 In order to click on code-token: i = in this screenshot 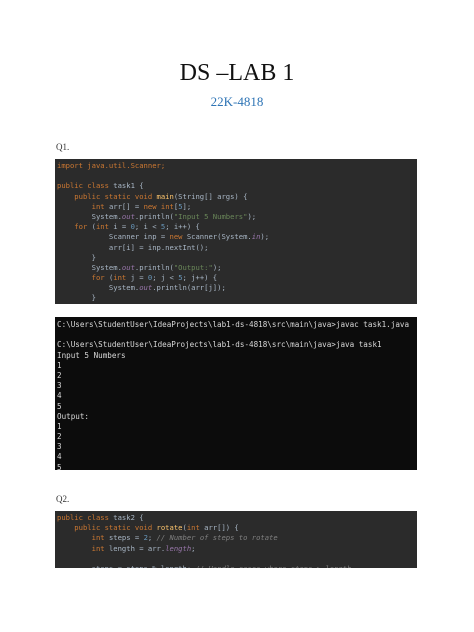, I will do `click(122, 227)`.